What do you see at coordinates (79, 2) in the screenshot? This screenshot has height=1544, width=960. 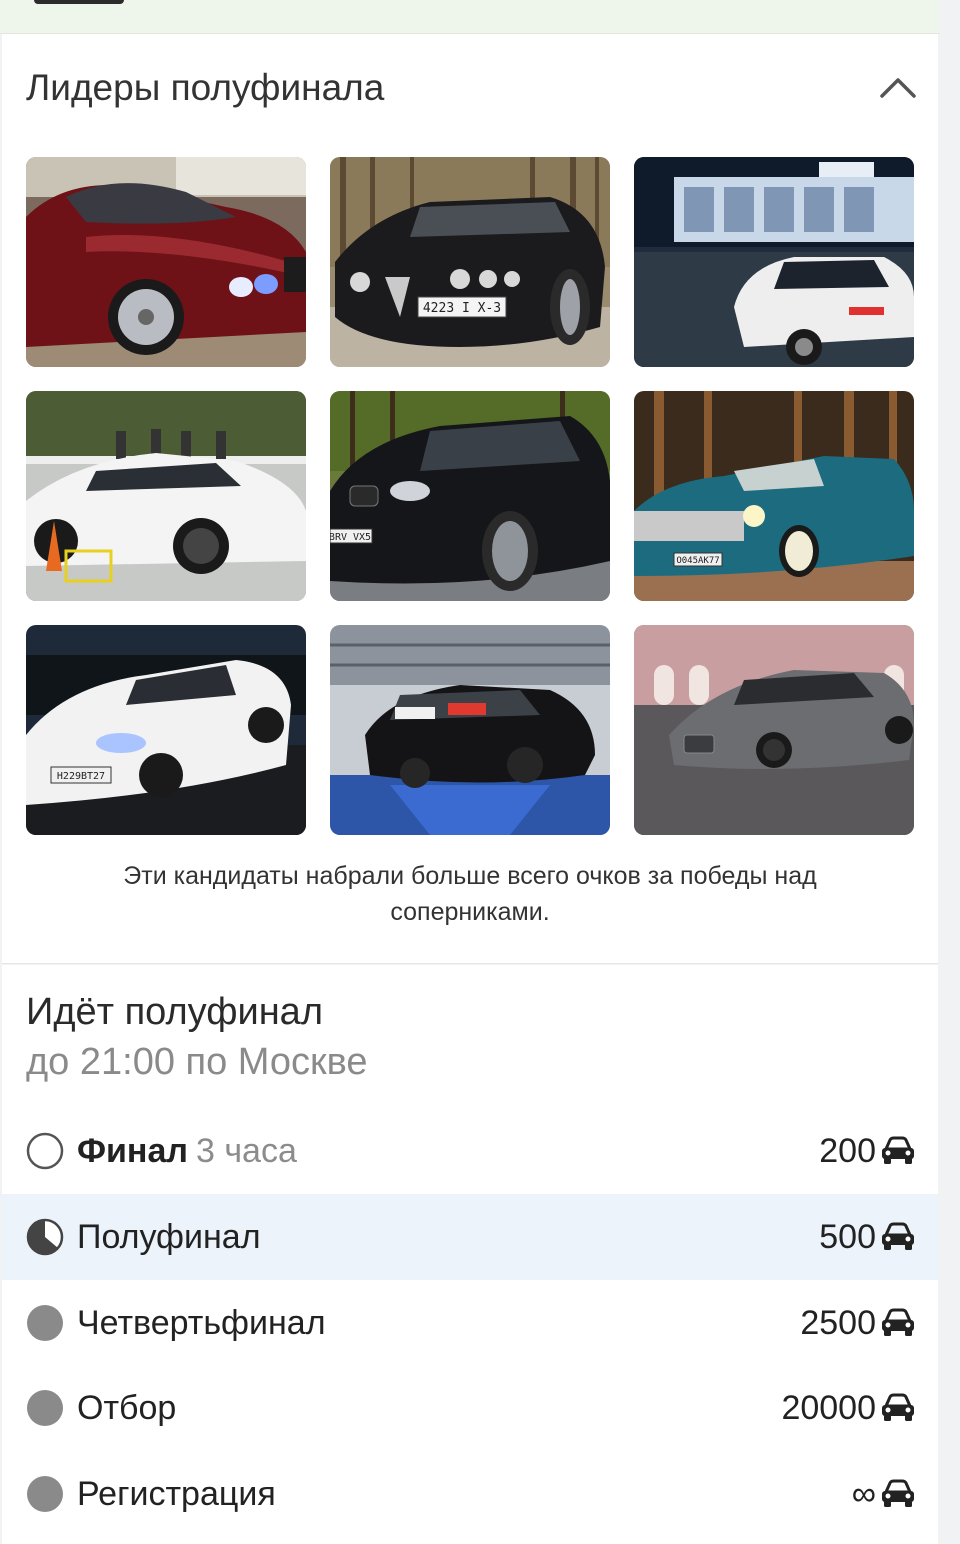 I see `thumbnail-edge` at bounding box center [79, 2].